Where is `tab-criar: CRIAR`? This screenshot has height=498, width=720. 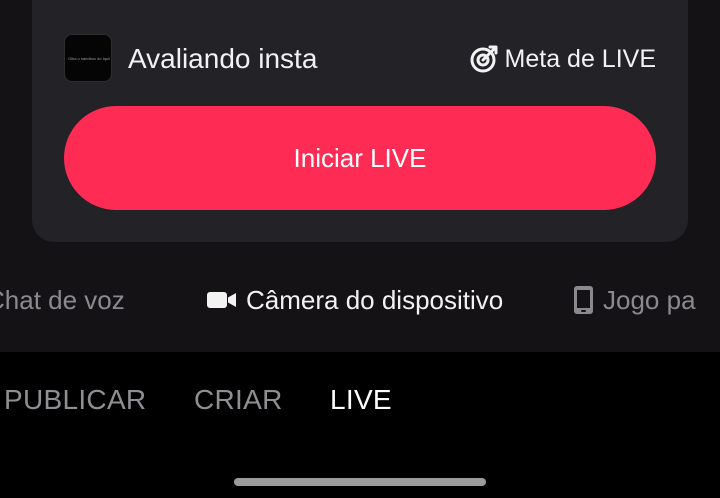 tab-criar: CRIAR is located at coordinates (238, 400).